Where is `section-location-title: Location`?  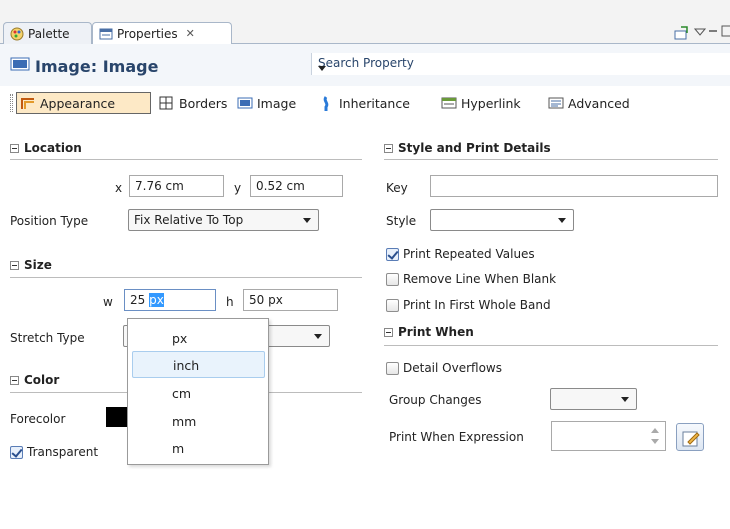
section-location-title: Location is located at coordinates (53, 148).